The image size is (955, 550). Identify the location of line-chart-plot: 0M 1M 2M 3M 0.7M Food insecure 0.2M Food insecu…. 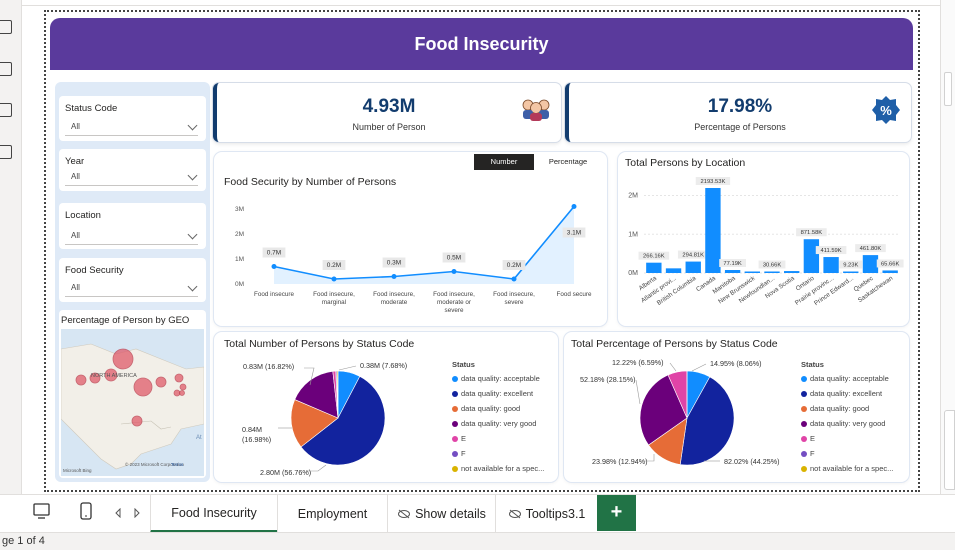
(410, 260).